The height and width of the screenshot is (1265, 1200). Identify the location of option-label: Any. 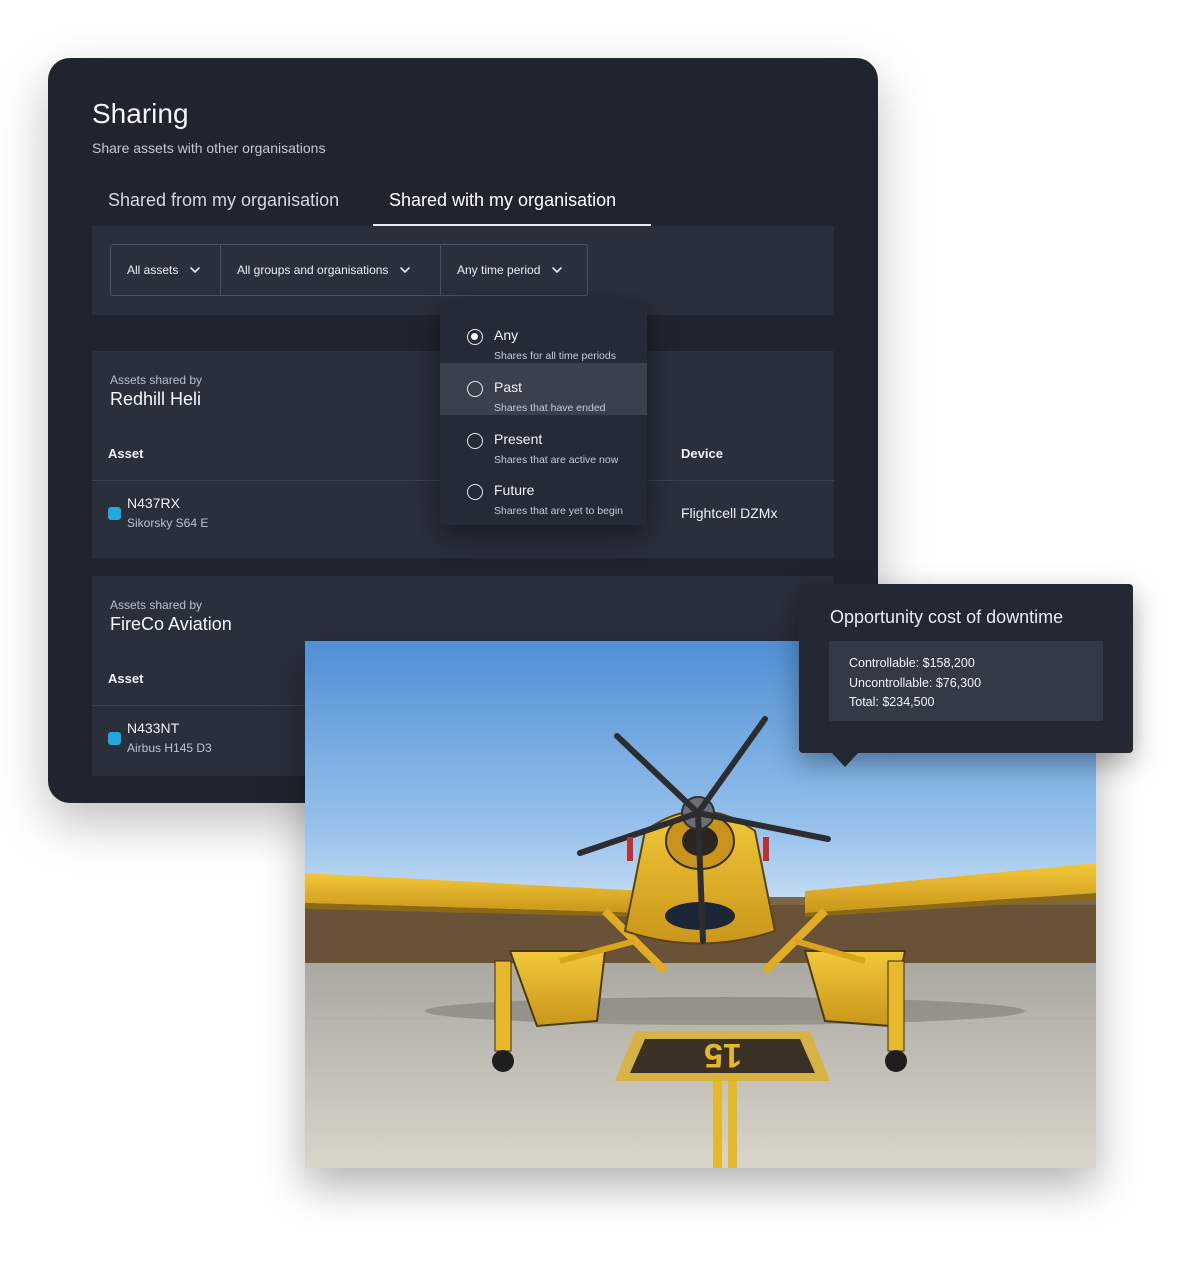
(506, 335).